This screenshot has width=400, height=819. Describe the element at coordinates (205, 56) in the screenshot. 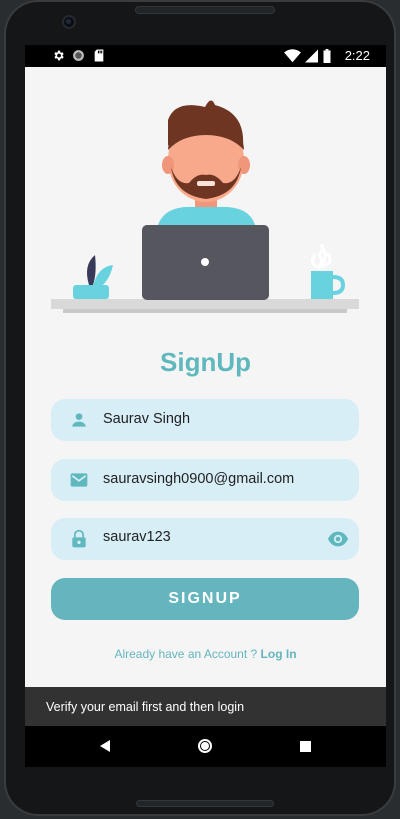

I see `status-bar: 2:22` at that location.